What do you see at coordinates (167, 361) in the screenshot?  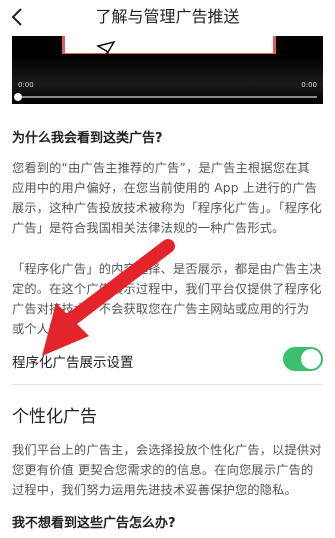 I see `programmatic-ads-setting-row: 程序化广告展示设置` at bounding box center [167, 361].